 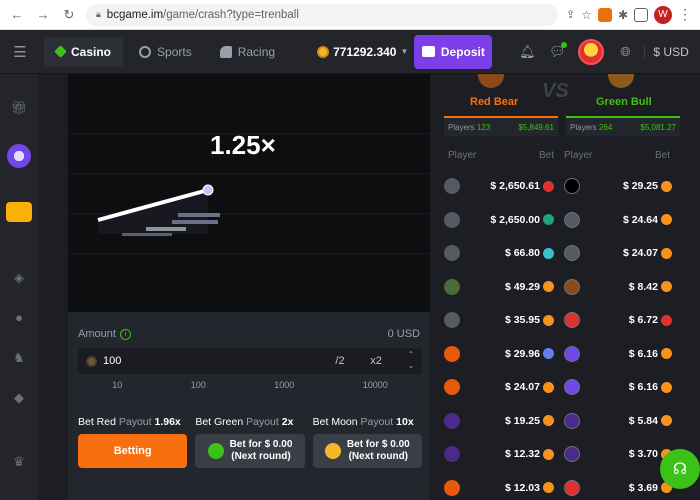 I want to click on red-bet-amount: $ 2,650.00, so click(x=515, y=219).